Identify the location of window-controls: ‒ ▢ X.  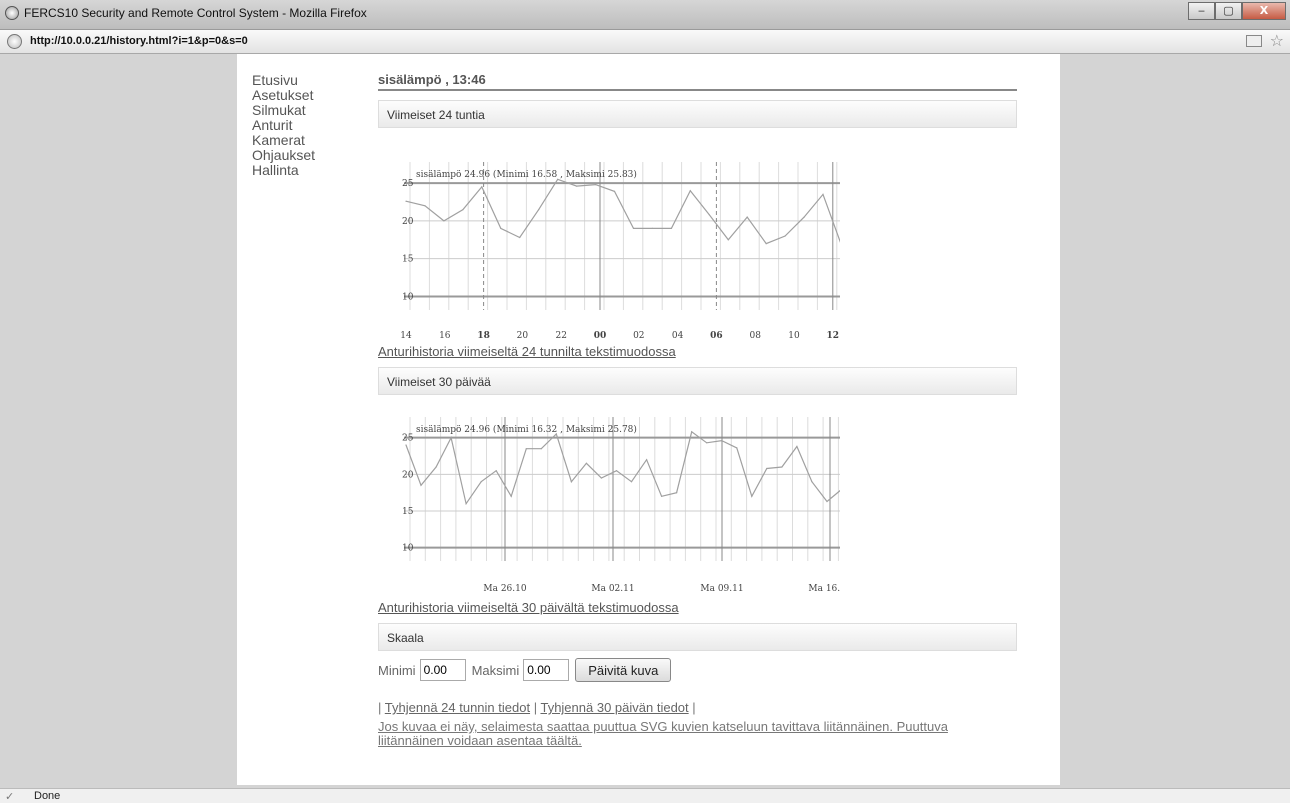
(1237, 11).